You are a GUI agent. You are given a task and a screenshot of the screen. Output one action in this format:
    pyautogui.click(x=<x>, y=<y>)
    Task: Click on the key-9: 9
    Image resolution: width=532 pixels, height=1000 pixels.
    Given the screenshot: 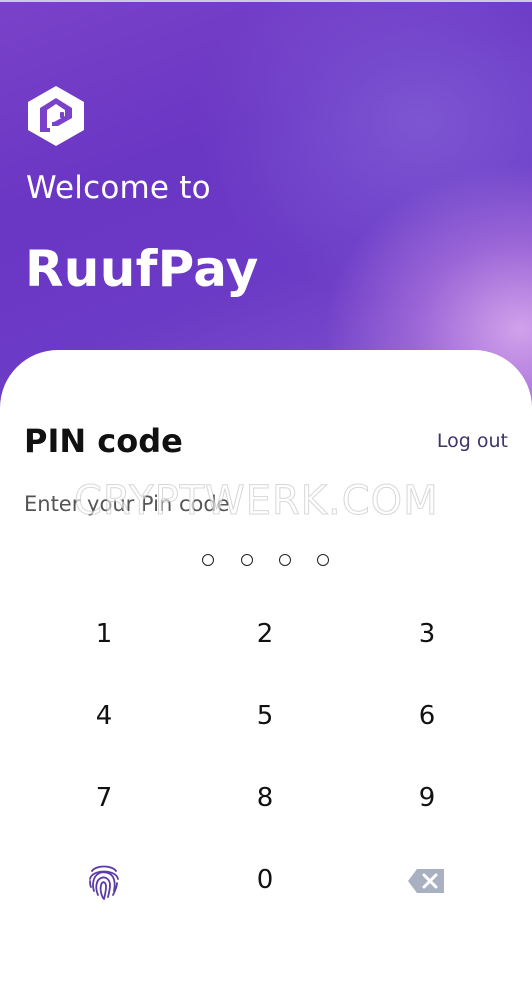 What is the action you would take?
    pyautogui.click(x=427, y=798)
    